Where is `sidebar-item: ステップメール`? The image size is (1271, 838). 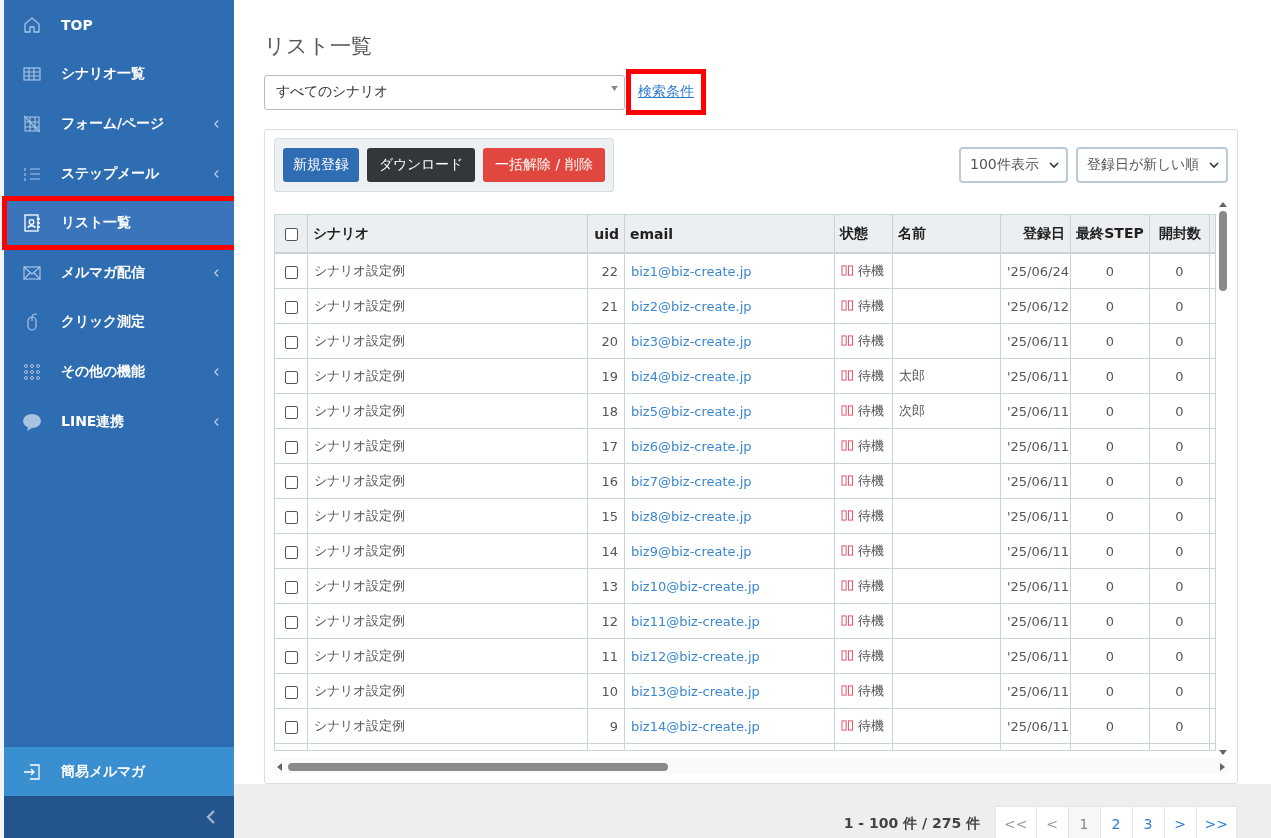 sidebar-item: ステップメール is located at coordinates (119, 173).